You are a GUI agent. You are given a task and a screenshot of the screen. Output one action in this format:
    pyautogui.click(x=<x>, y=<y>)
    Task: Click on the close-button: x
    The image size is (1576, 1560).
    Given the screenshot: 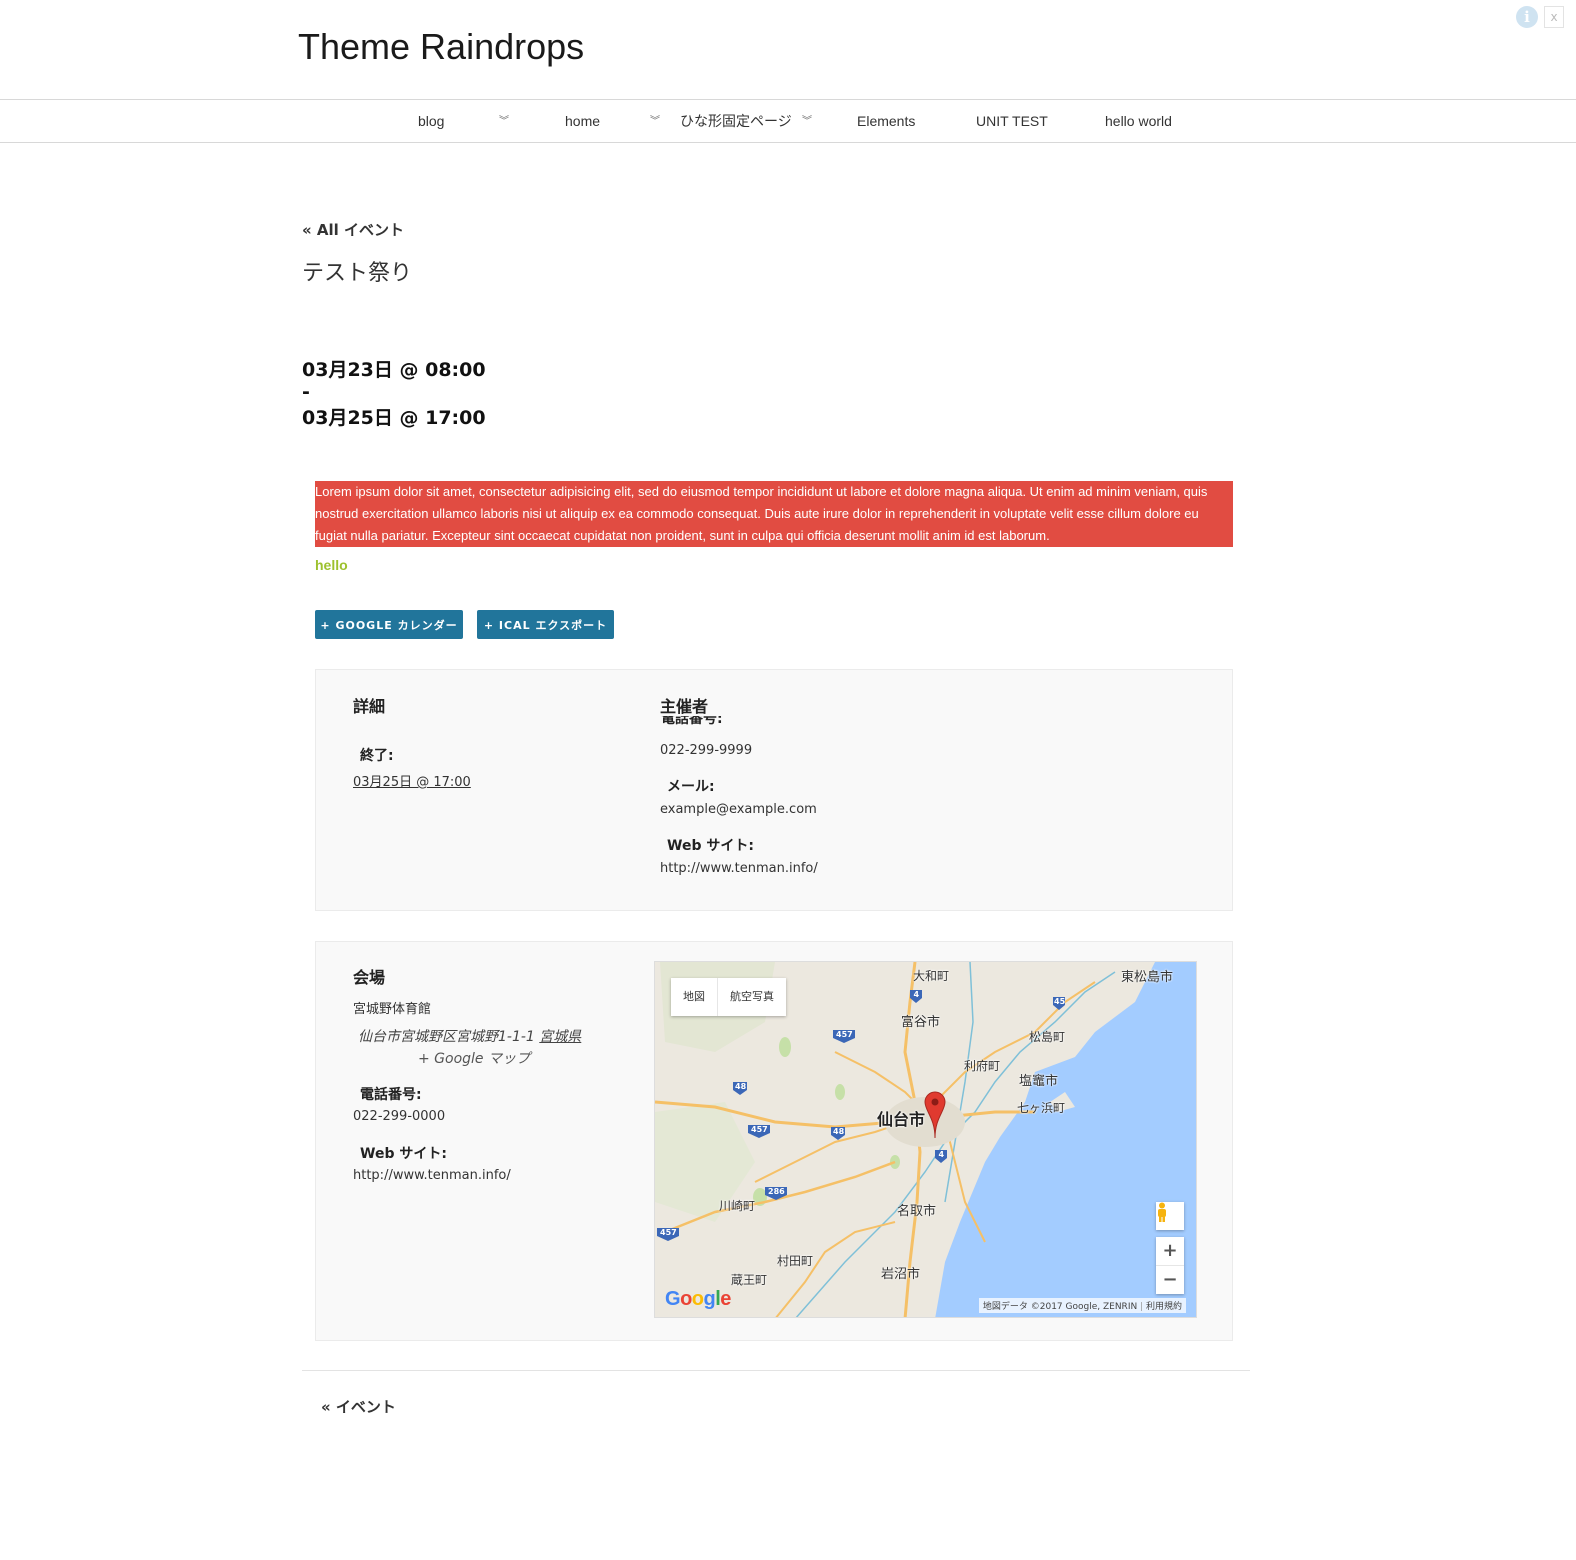 What is the action you would take?
    pyautogui.click(x=1554, y=17)
    